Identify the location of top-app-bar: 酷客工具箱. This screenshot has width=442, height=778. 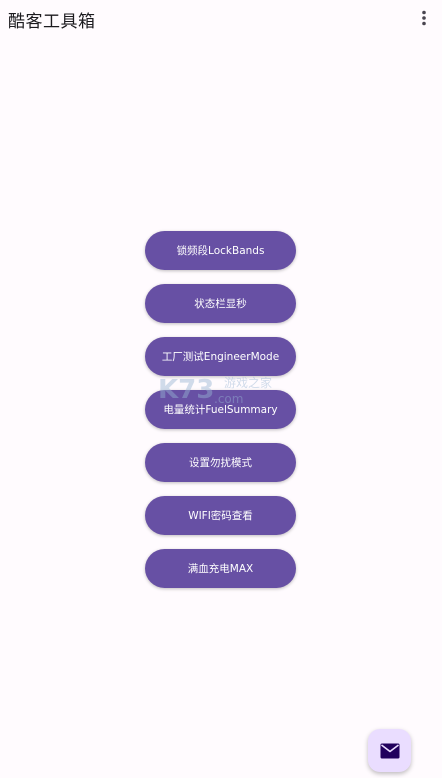
(221, 20).